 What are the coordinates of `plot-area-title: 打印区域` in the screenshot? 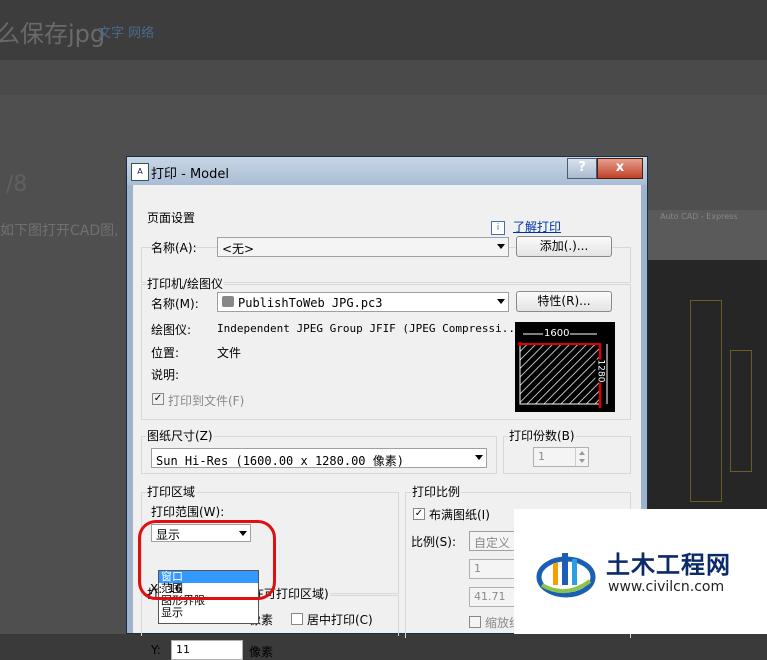 It's located at (171, 491).